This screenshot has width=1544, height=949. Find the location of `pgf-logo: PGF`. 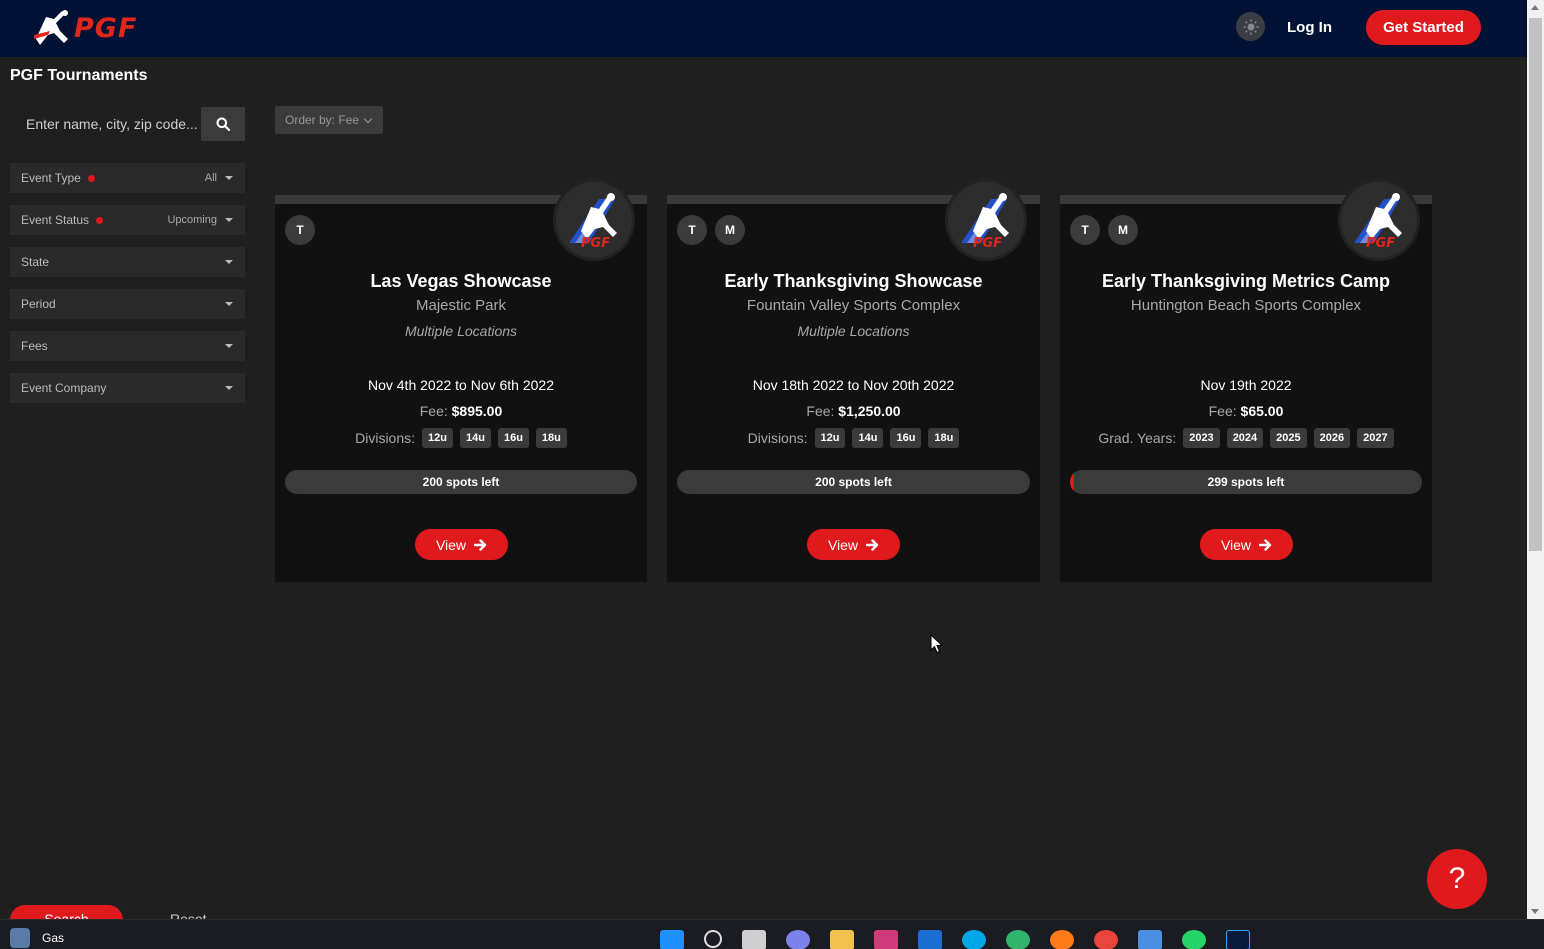

pgf-logo: PGF is located at coordinates (95, 28).